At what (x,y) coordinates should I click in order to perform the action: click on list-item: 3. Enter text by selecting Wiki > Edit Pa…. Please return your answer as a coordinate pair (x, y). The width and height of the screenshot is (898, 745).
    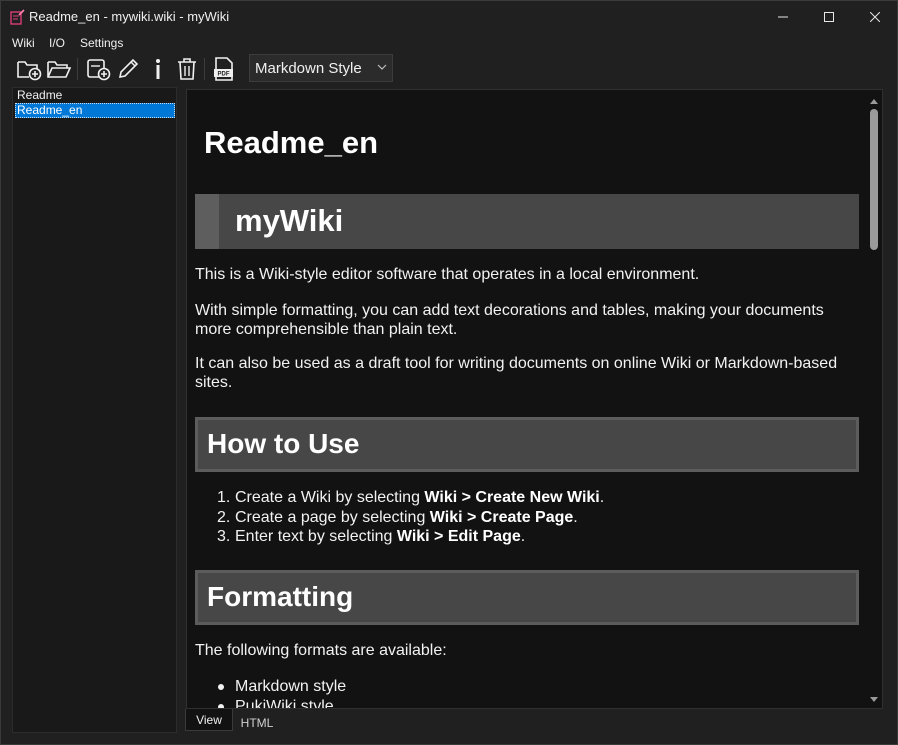
    Looking at the image, I should click on (410, 537).